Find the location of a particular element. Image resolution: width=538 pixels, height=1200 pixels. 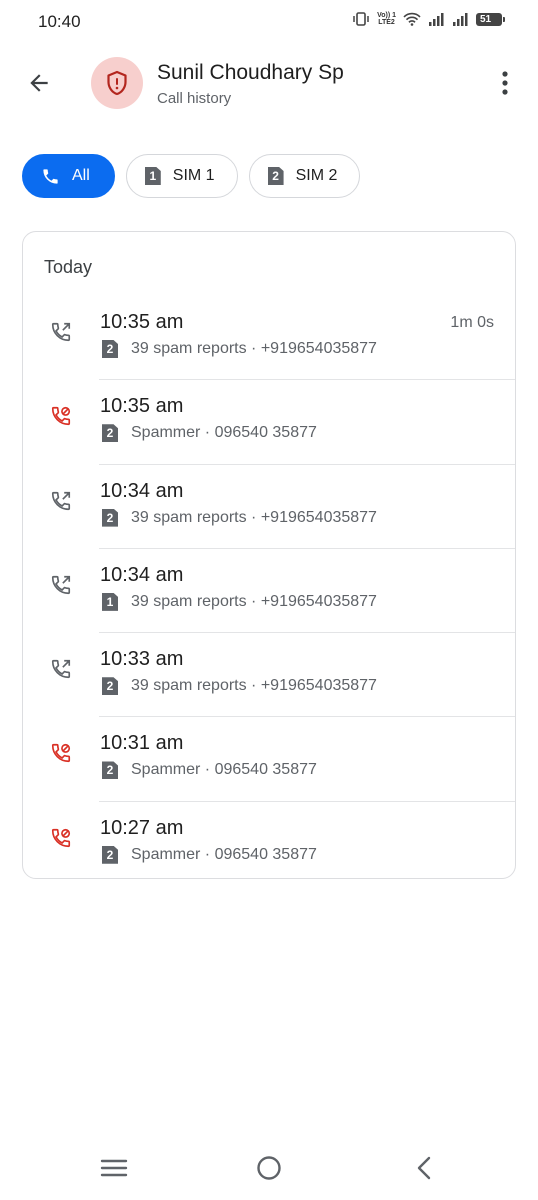

spam-shield-icon is located at coordinates (117, 83).